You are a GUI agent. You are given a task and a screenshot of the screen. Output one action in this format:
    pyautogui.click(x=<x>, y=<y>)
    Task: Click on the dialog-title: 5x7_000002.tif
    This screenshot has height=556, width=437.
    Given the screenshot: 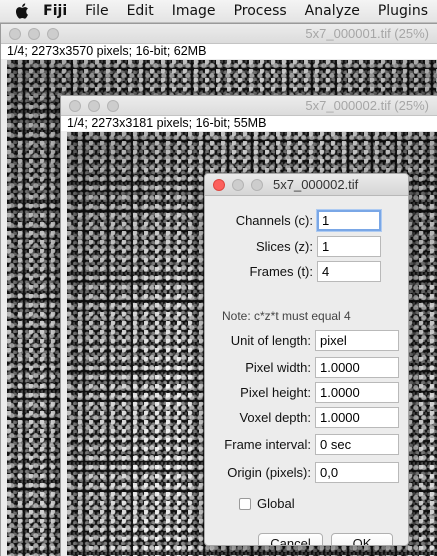 What is the action you would take?
    pyautogui.click(x=316, y=184)
    